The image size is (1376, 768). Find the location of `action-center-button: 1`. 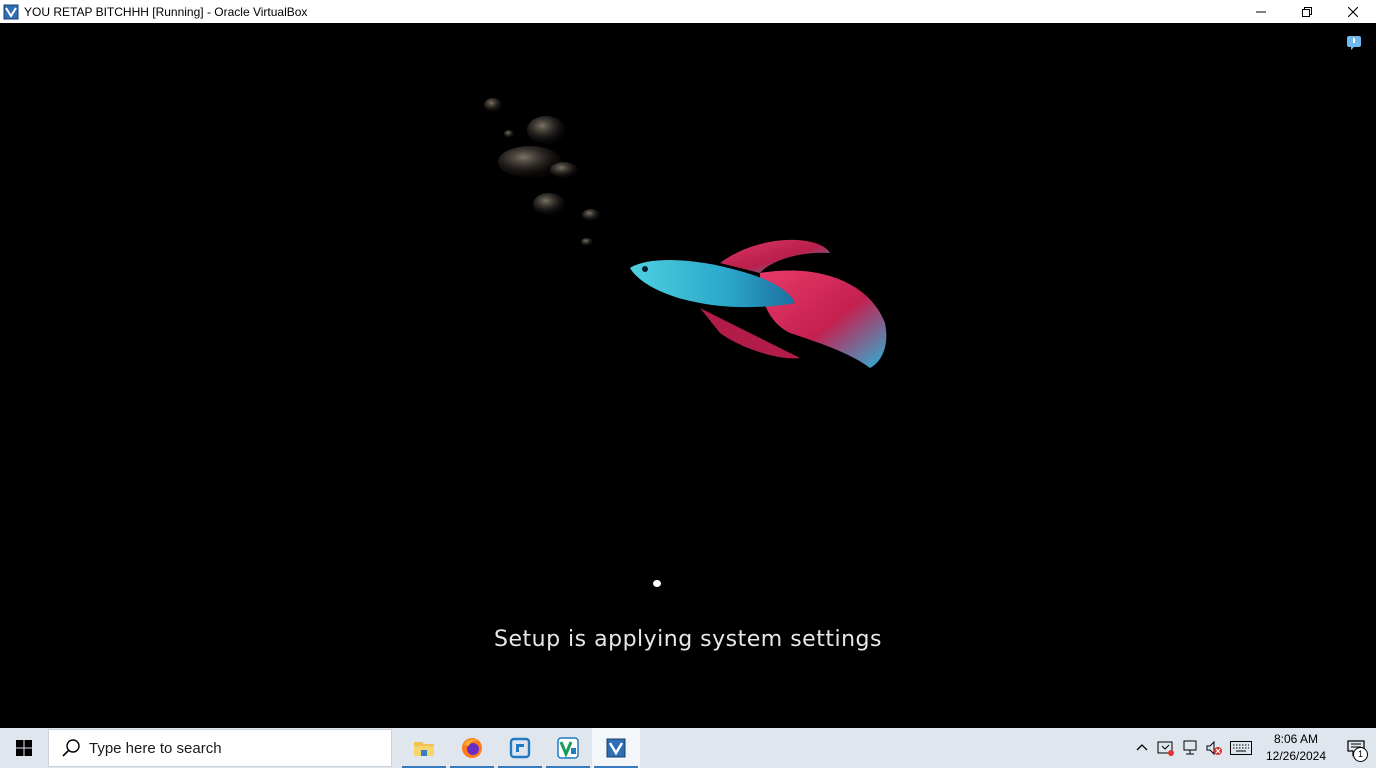

action-center-button: 1 is located at coordinates (1356, 748).